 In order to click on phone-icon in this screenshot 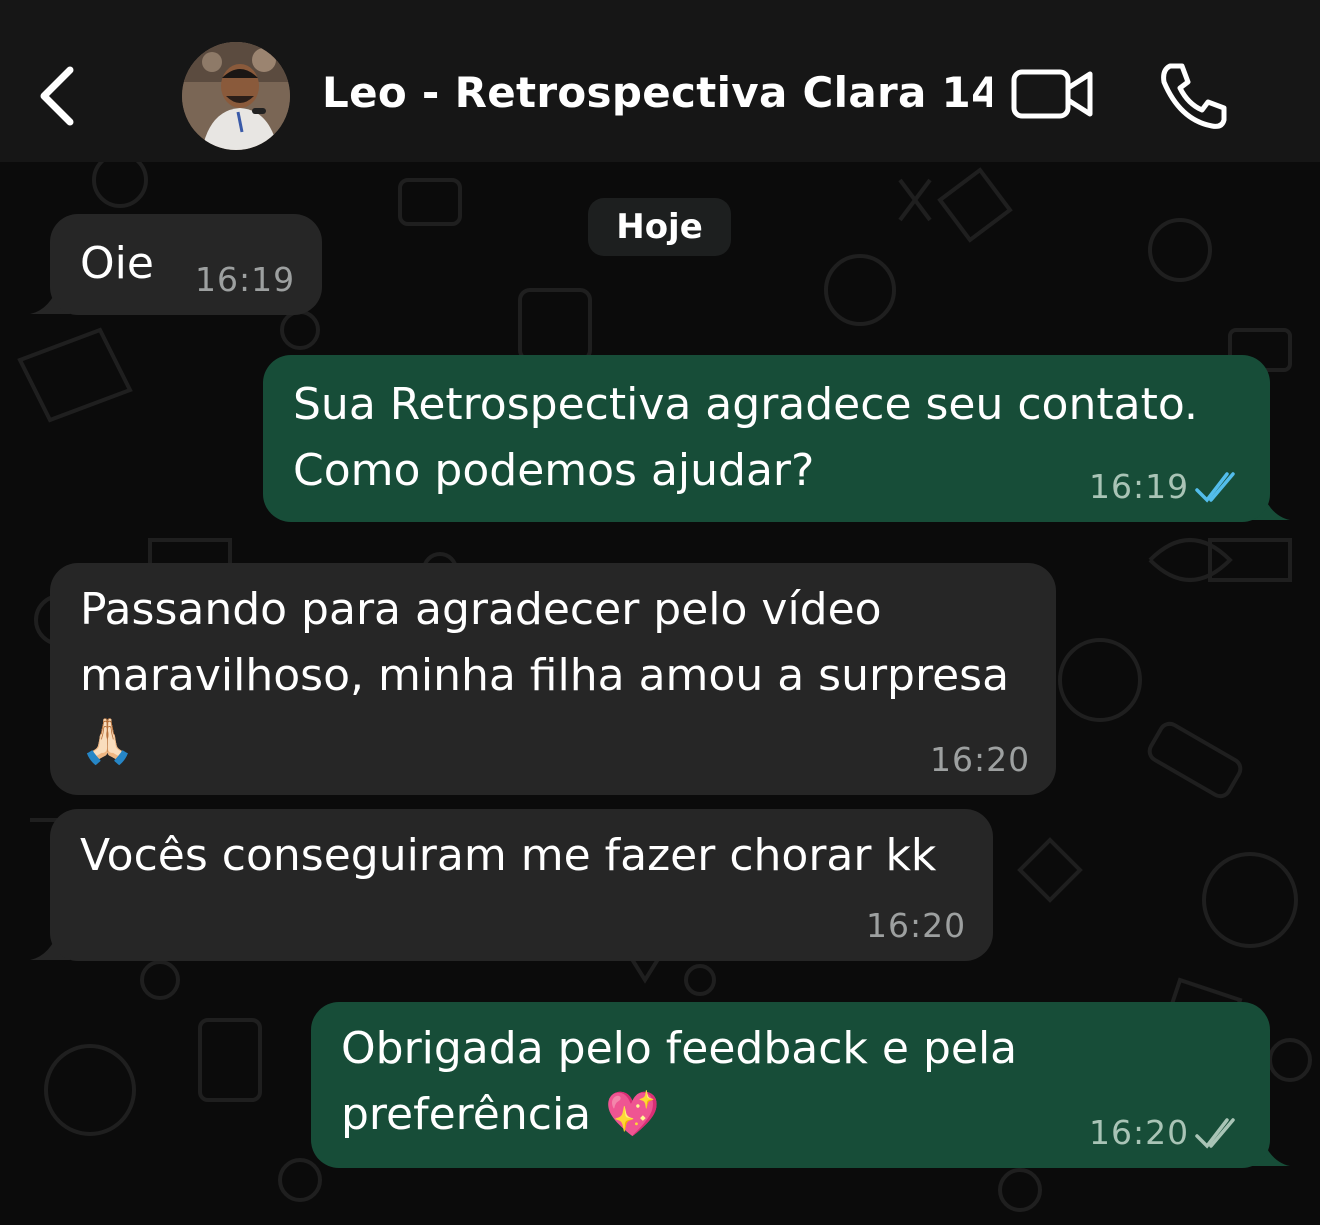, I will do `click(1194, 96)`.